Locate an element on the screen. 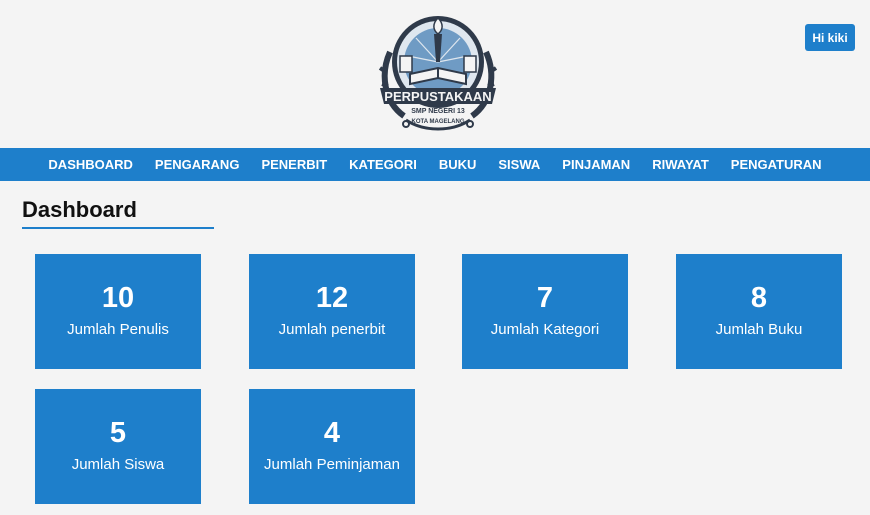 This screenshot has width=870, height=515. user-greeting-button: Hi kiki is located at coordinates (830, 37).